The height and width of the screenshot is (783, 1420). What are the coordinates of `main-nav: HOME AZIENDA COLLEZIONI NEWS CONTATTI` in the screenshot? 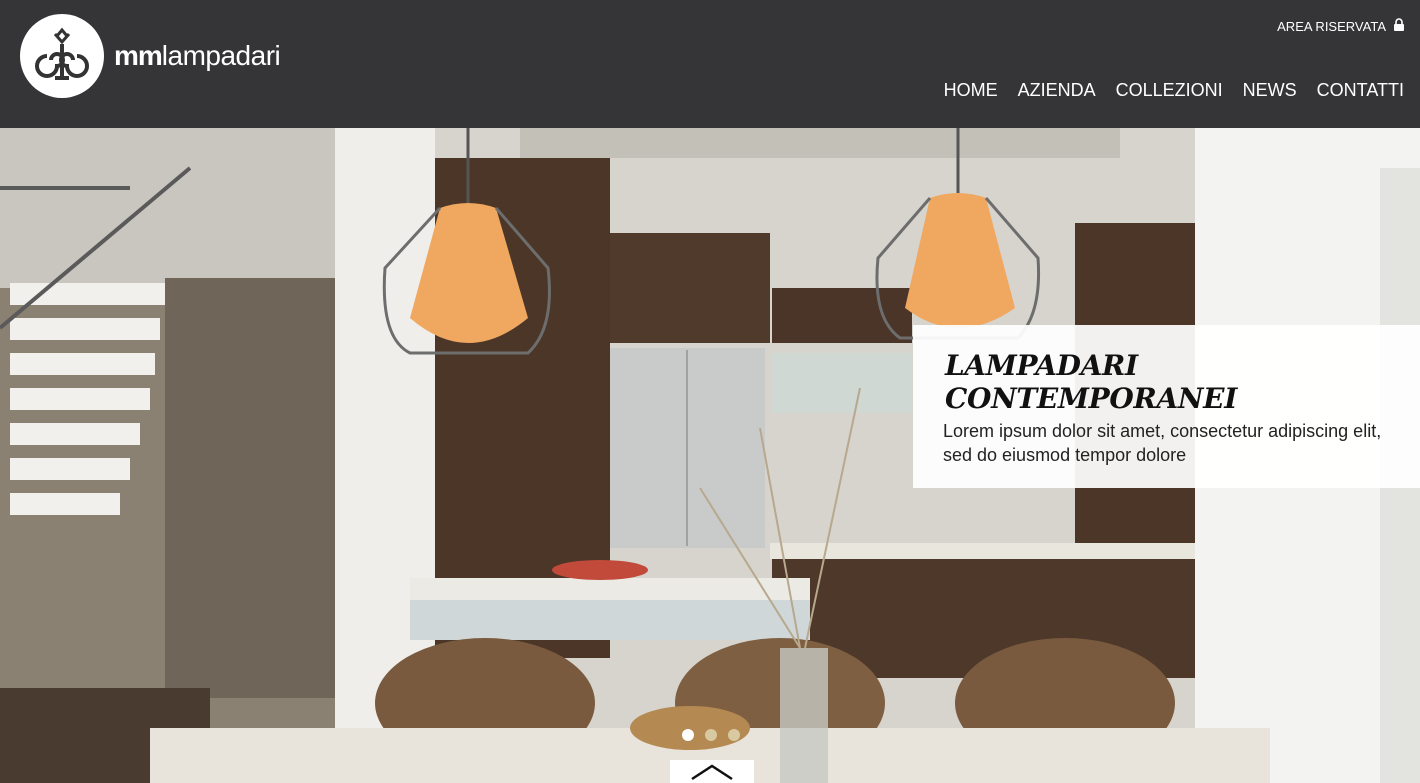 It's located at (1174, 90).